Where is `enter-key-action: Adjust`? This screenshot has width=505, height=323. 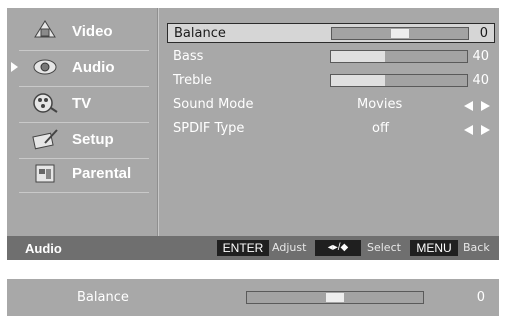
enter-key-action: Adjust is located at coordinates (289, 247).